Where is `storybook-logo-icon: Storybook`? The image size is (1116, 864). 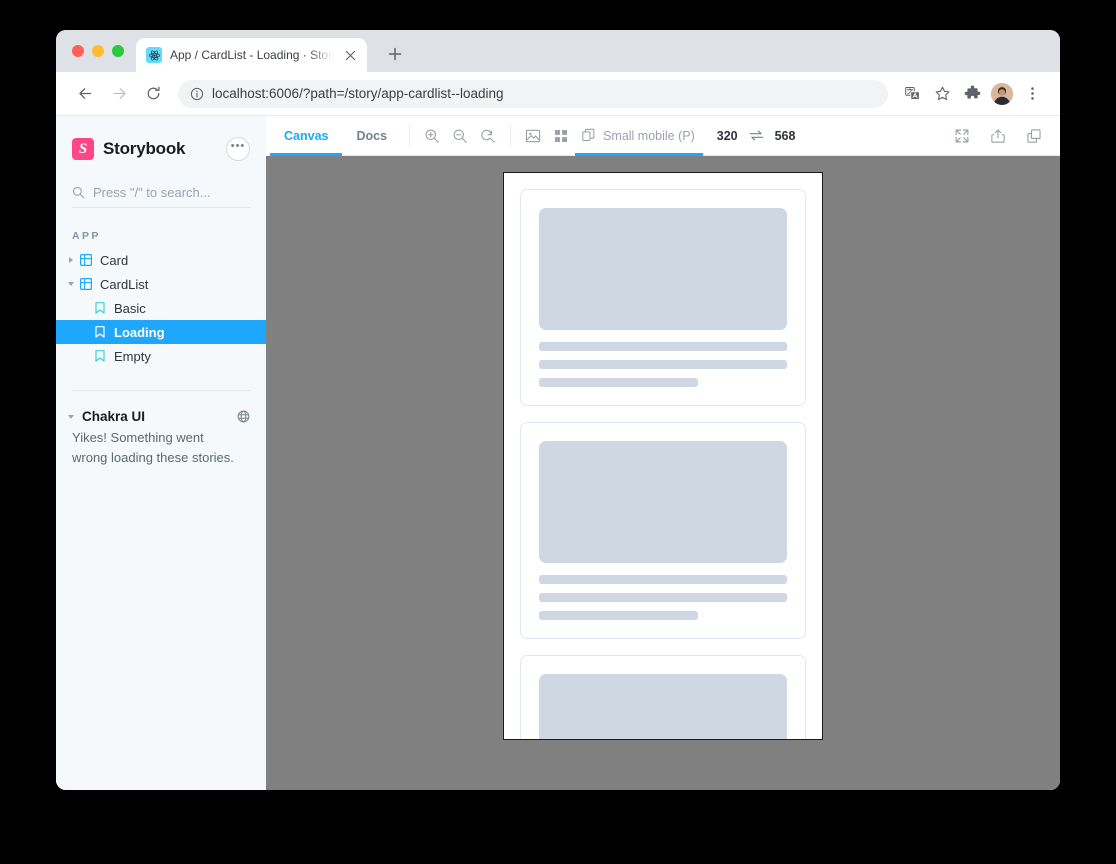
storybook-logo-icon: Storybook is located at coordinates (128, 149).